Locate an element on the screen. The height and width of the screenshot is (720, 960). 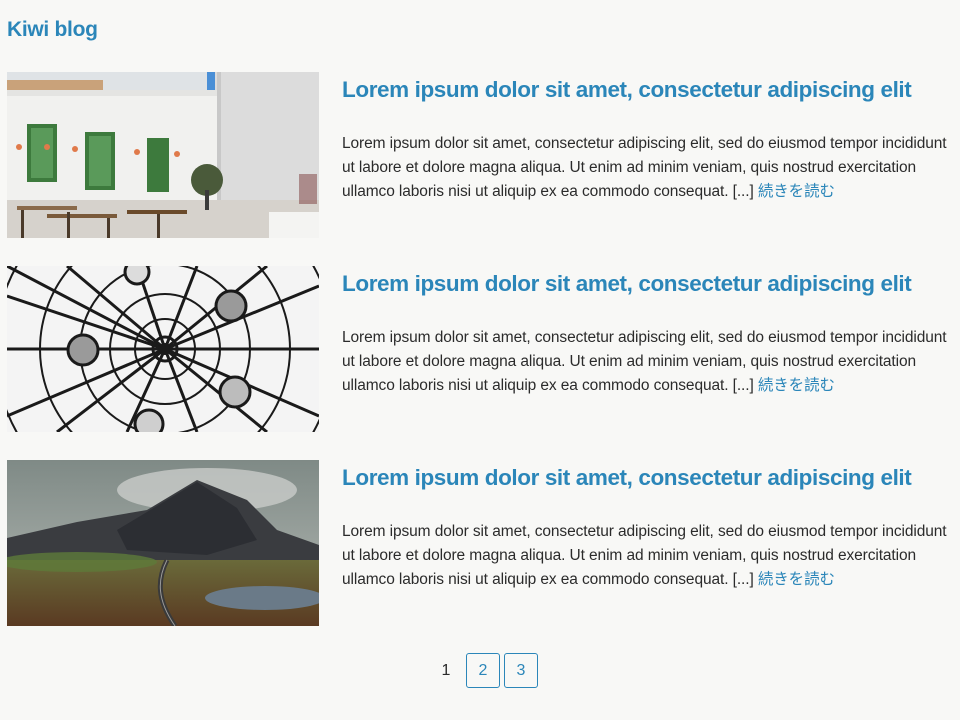
page-3-link: 3 is located at coordinates (521, 670).